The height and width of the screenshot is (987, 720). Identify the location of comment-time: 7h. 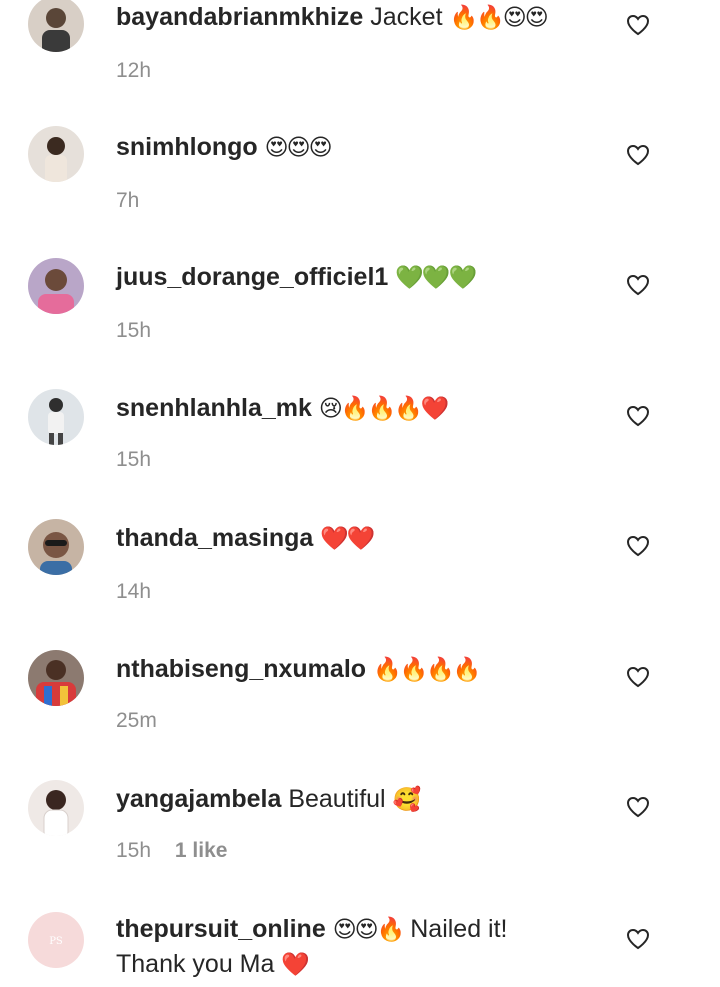
(128, 200).